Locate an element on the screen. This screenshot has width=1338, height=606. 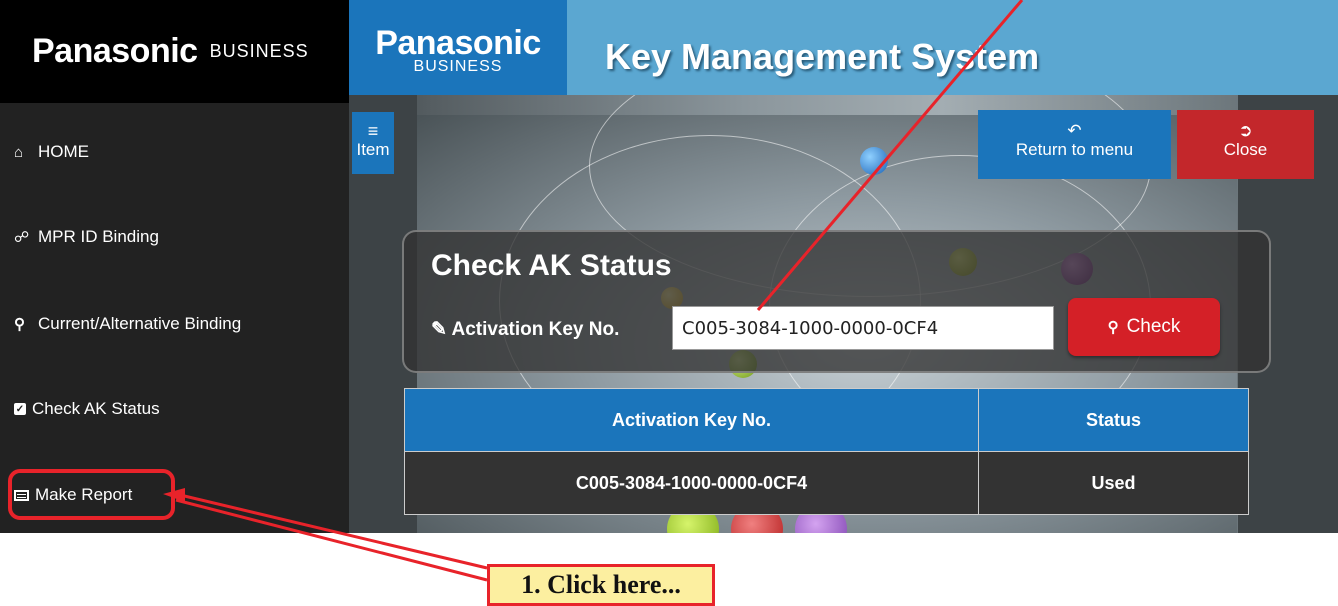
header-brand: Panasonic is located at coordinates (458, 43).